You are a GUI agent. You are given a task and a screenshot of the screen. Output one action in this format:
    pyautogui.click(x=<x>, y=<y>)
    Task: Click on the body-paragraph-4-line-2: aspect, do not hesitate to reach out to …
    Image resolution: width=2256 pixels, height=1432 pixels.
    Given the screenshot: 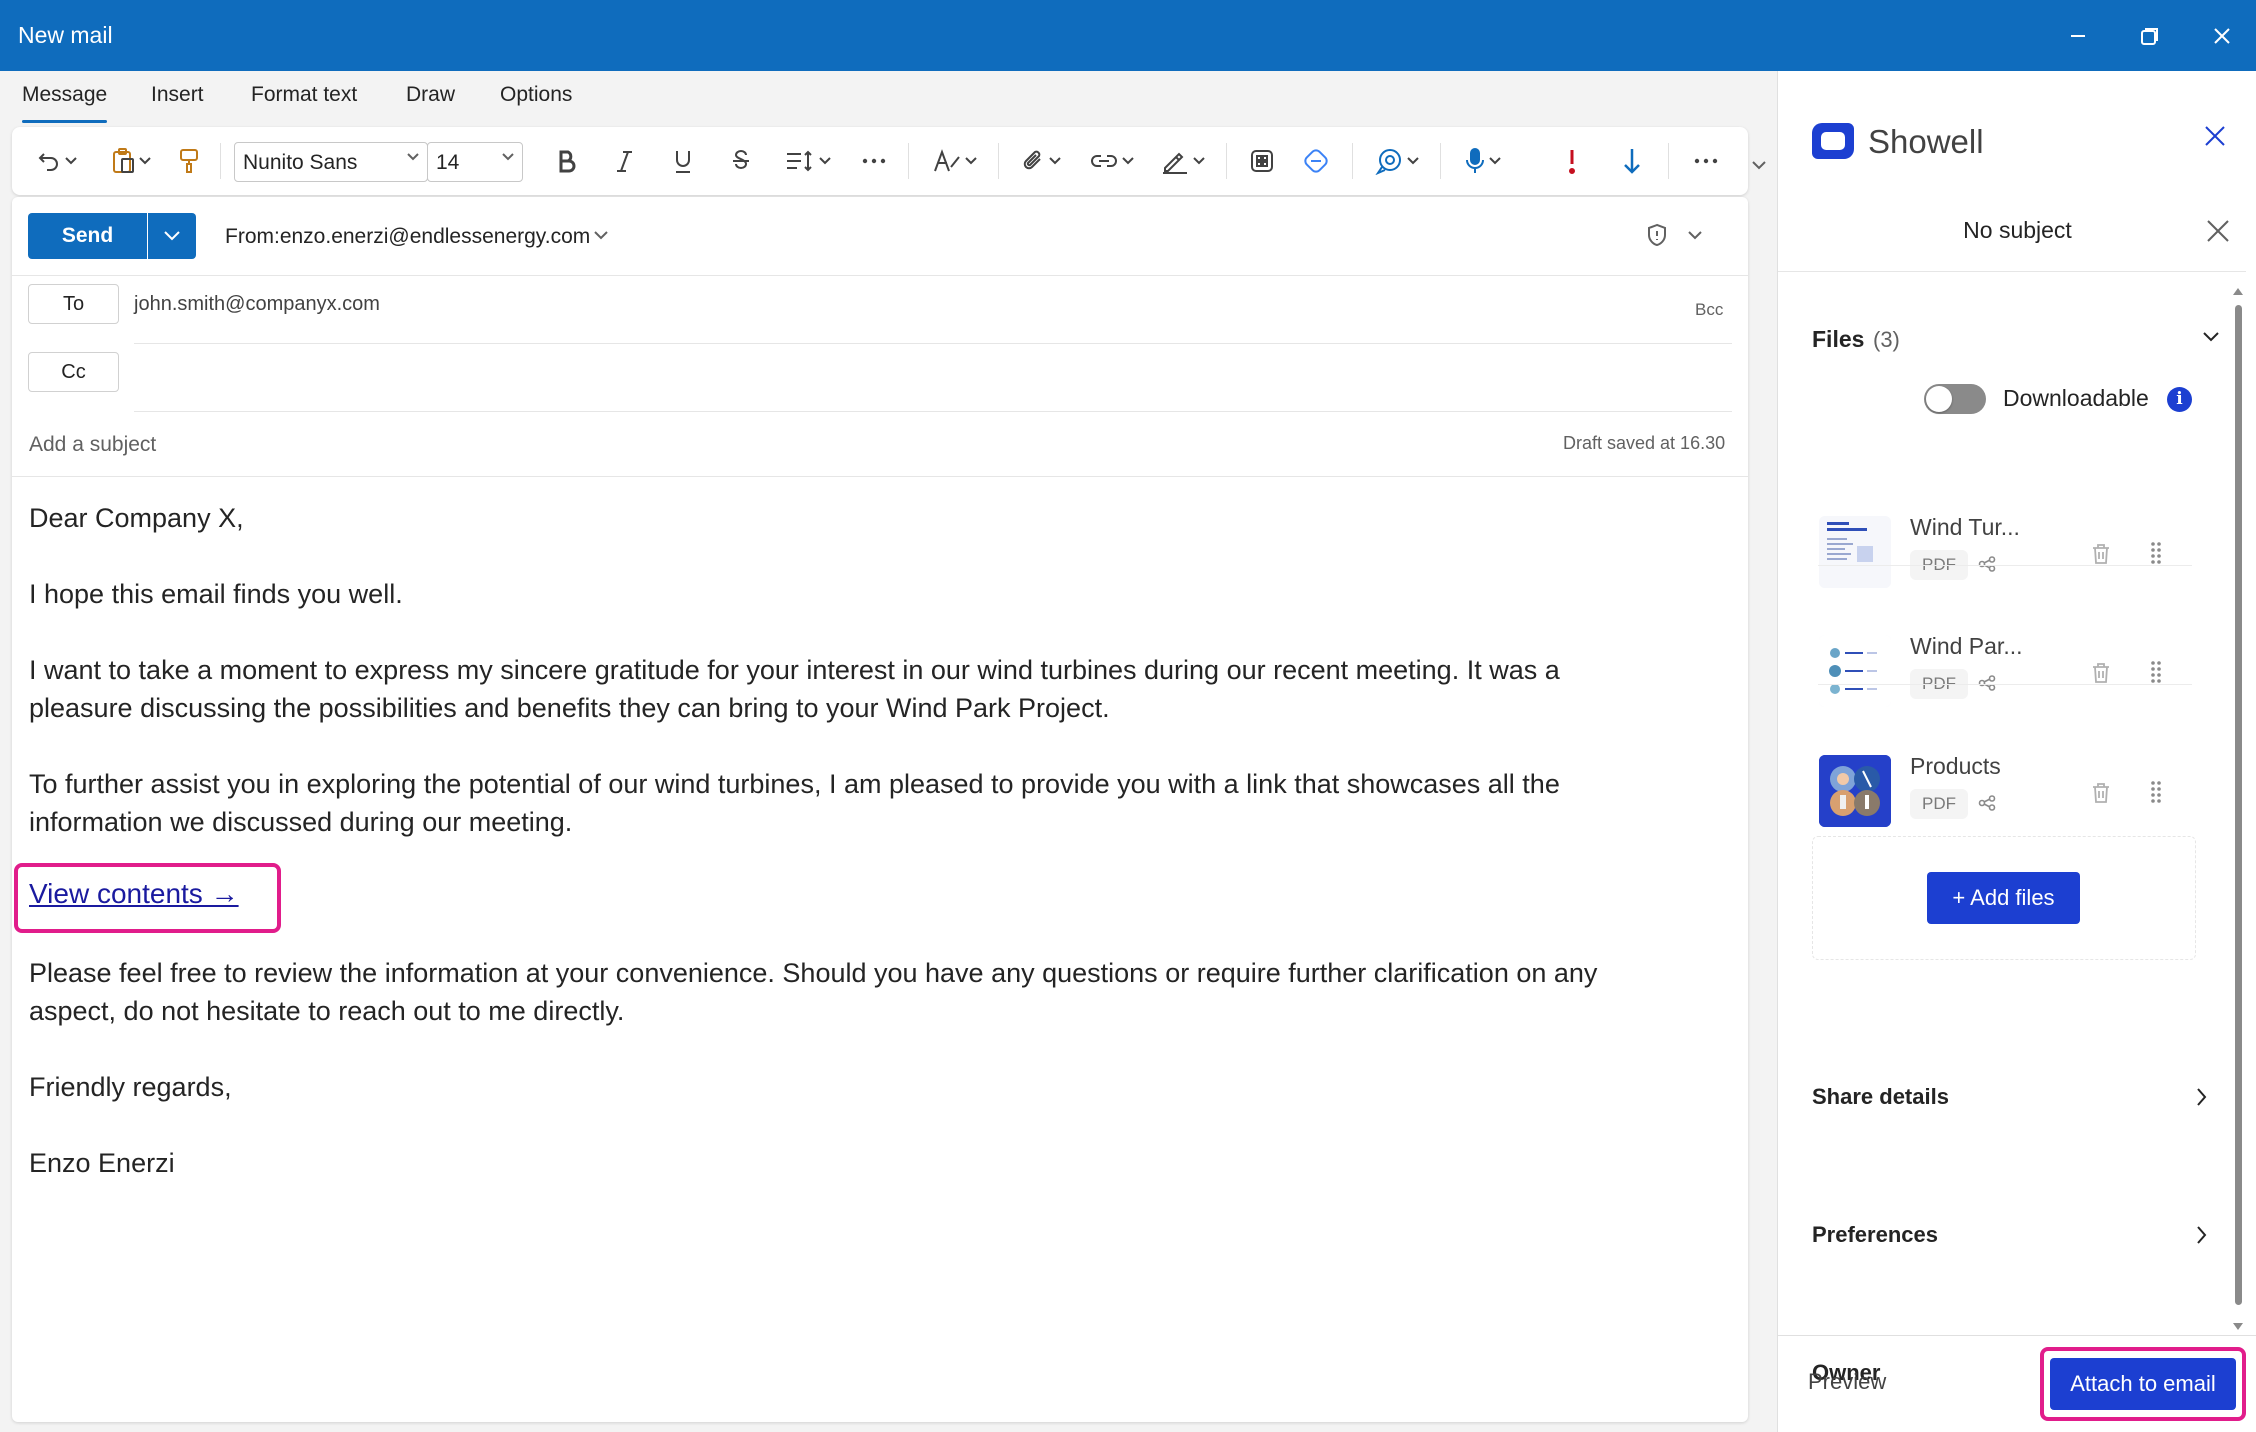 What is the action you would take?
    pyautogui.click(x=327, y=1011)
    